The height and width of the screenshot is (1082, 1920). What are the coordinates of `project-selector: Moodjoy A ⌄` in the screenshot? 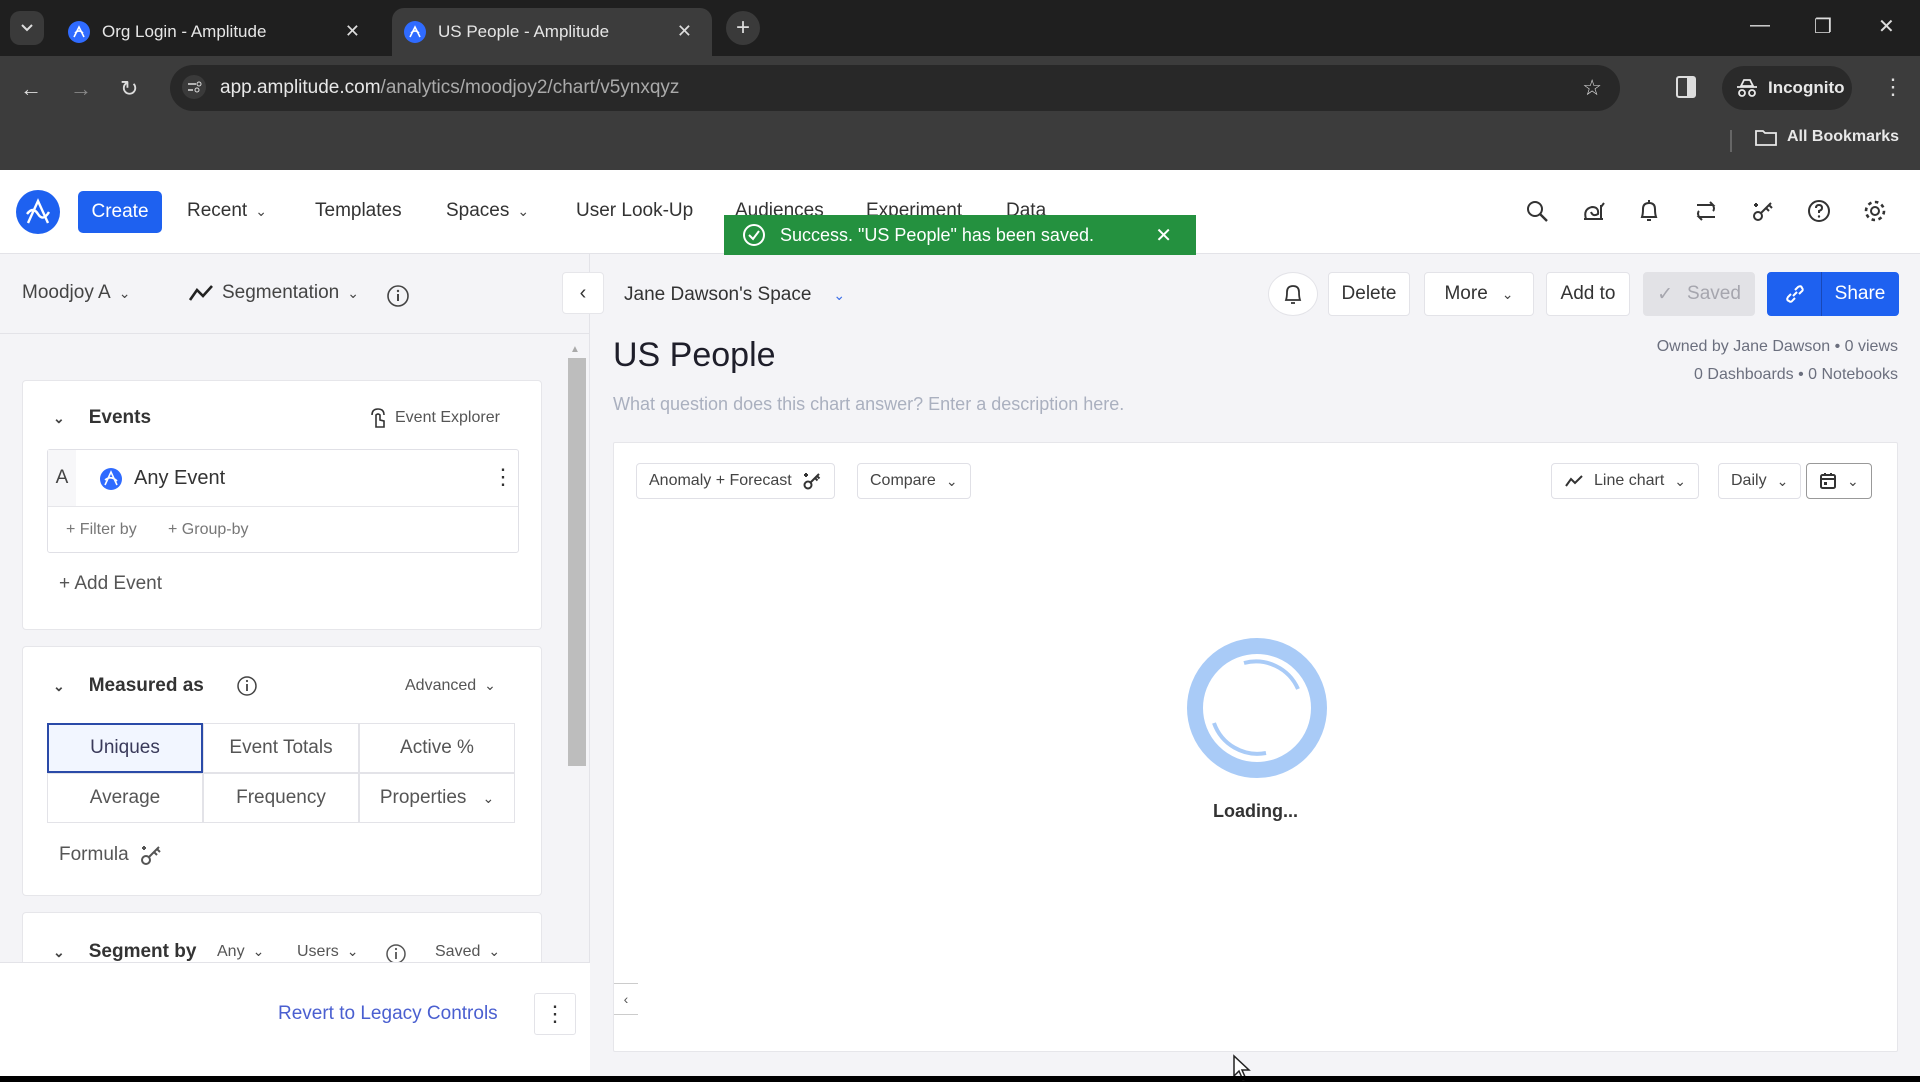 It's located at (76, 293).